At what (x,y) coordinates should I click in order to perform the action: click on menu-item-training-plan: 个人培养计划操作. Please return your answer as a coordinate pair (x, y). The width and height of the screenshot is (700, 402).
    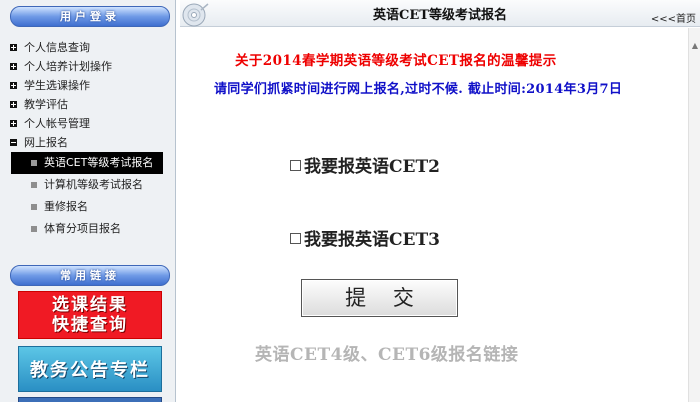
    Looking at the image, I should click on (88, 66).